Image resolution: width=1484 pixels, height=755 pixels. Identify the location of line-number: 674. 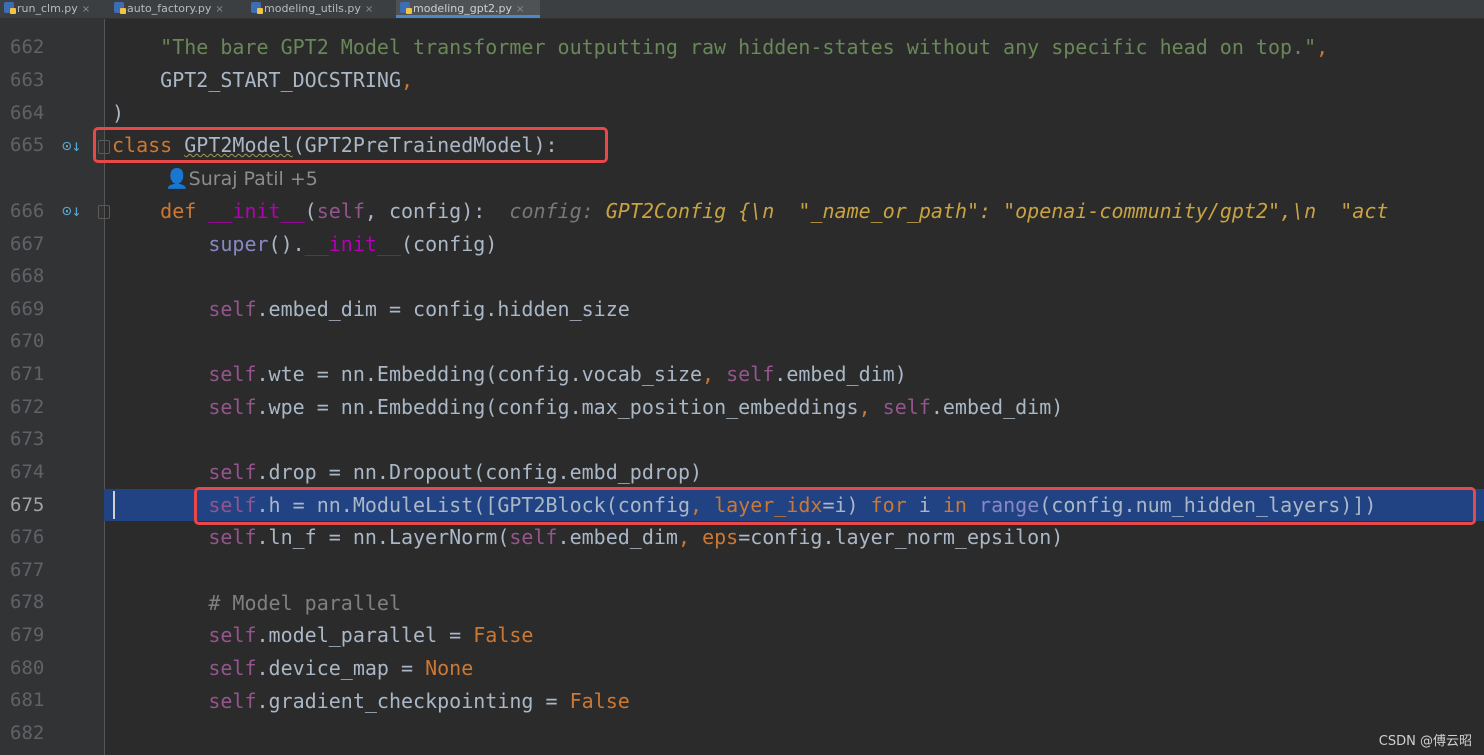
(27, 472).